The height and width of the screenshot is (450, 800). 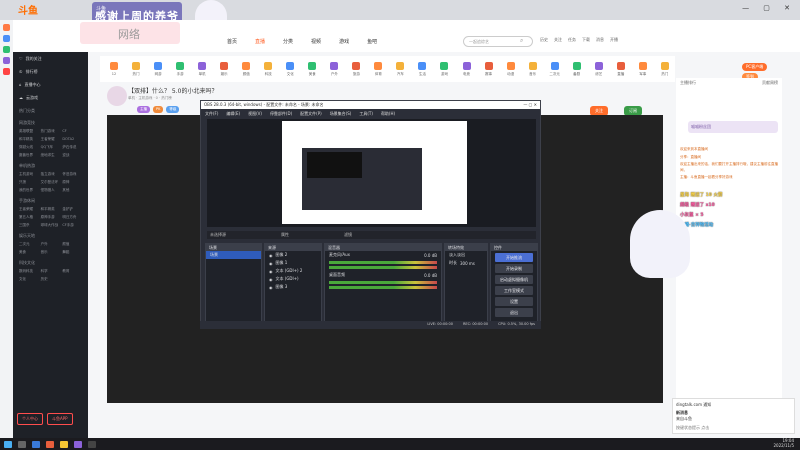 What do you see at coordinates (577, 69) in the screenshot?
I see `category-item: 番剧` at bounding box center [577, 69].